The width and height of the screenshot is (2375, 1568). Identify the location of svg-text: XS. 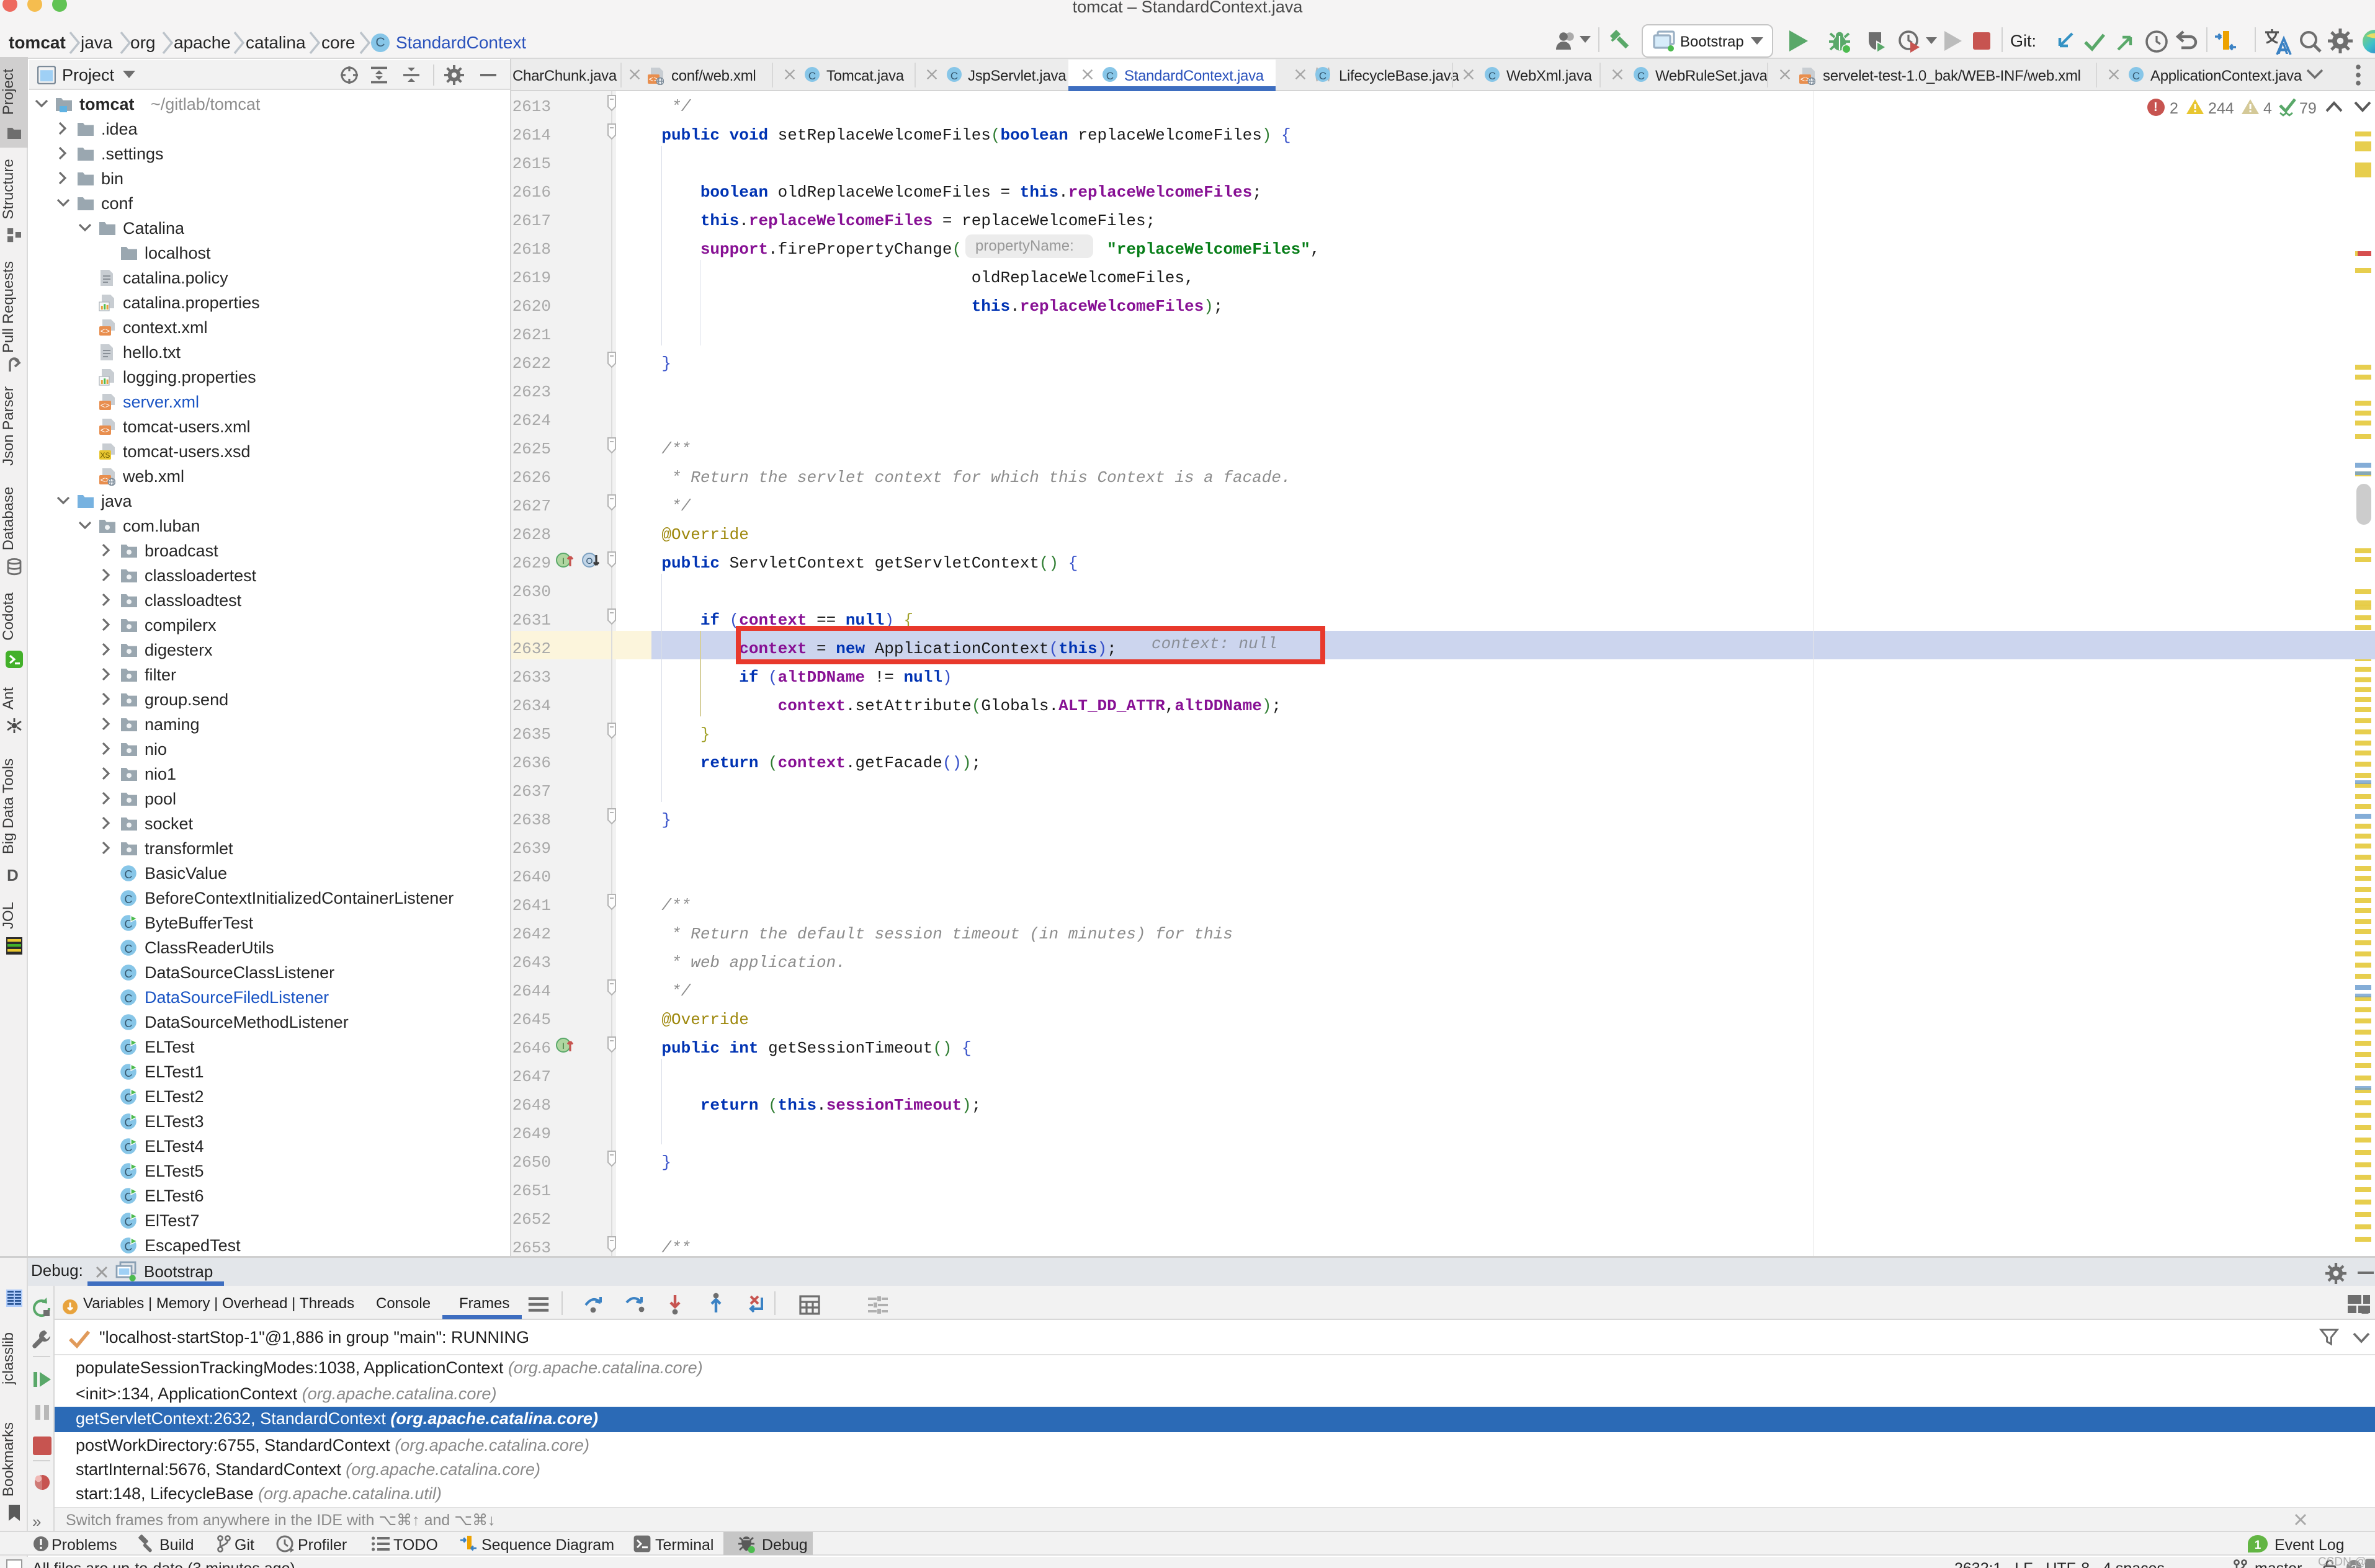
(105, 455).